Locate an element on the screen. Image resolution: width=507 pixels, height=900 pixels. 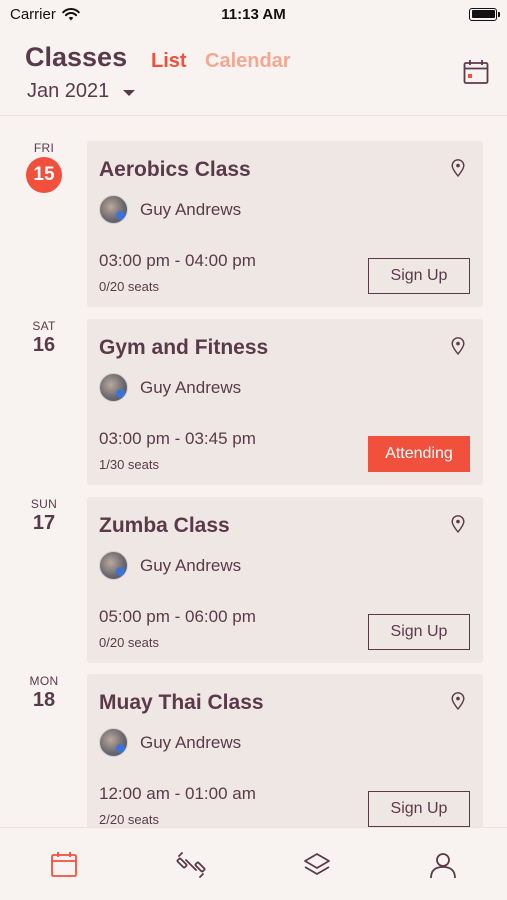
class-title: Gym and Fitness is located at coordinates (184, 347).